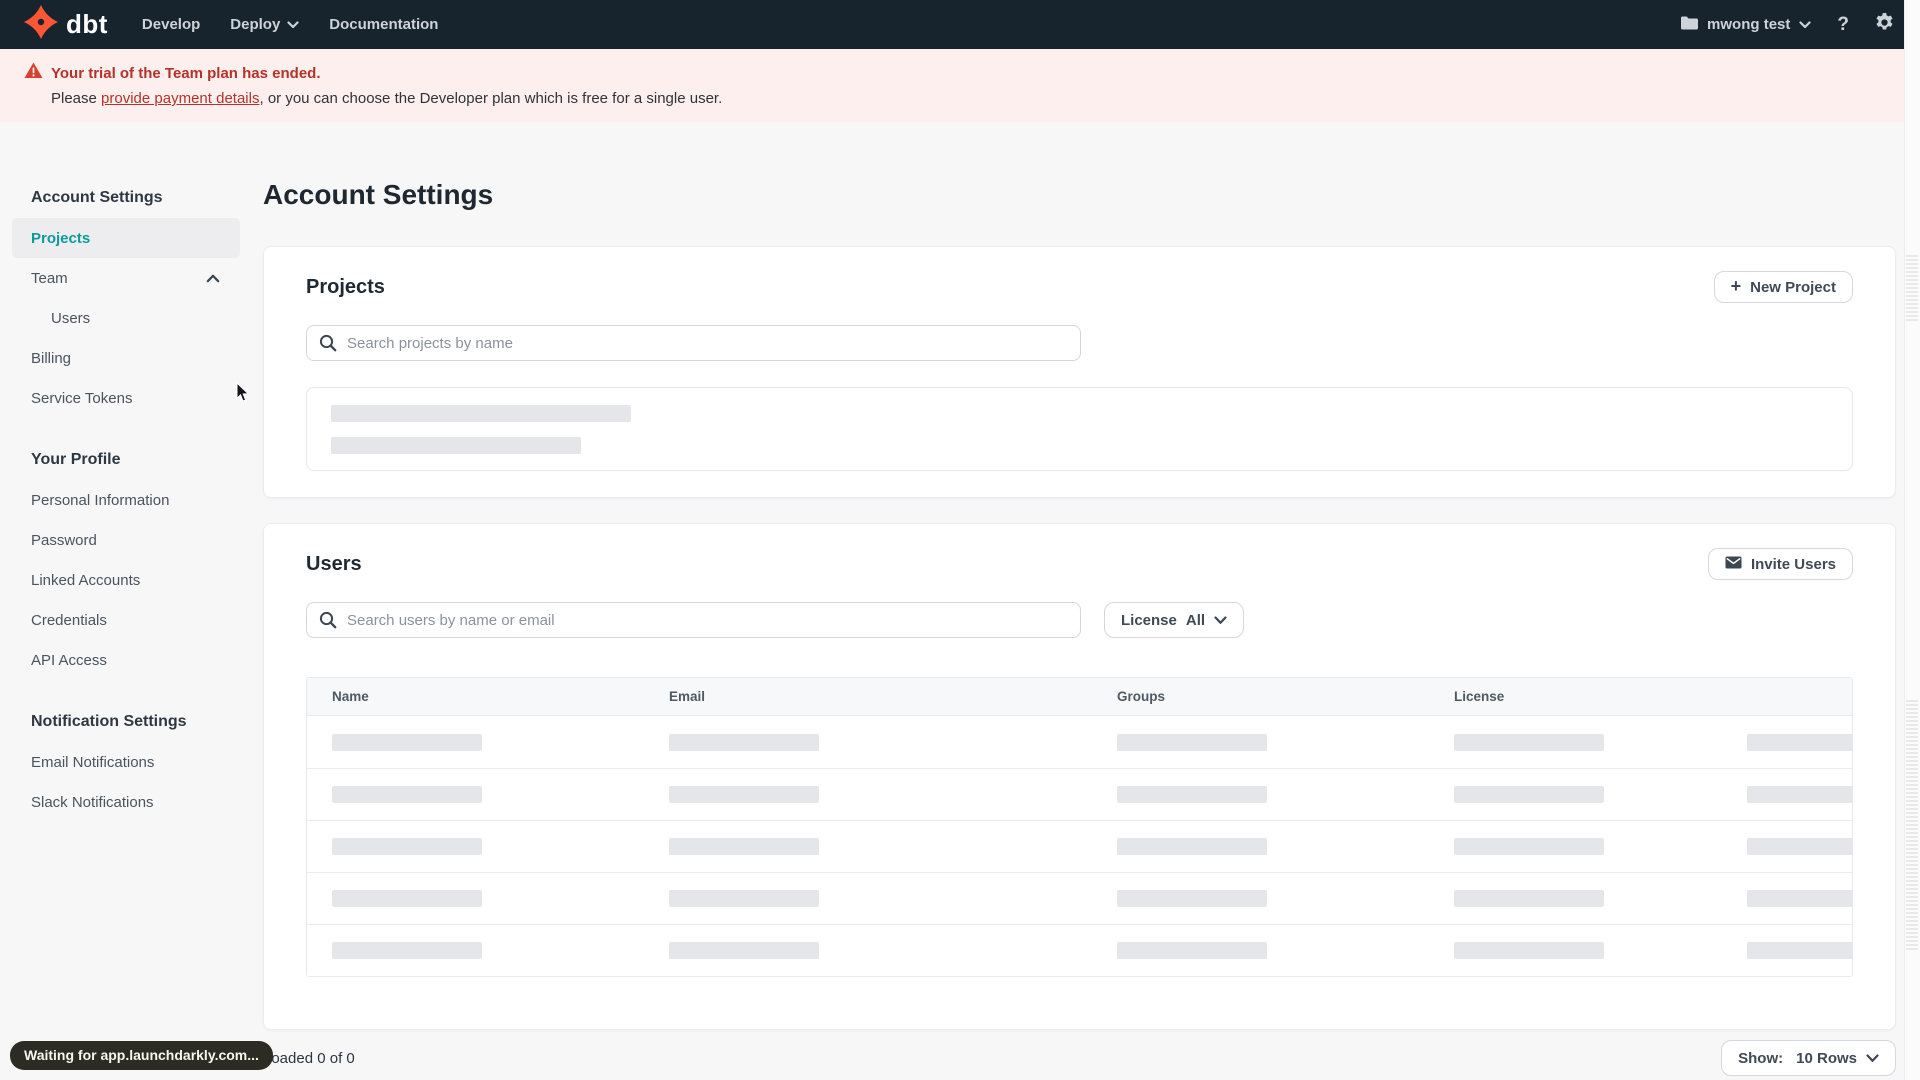  Describe the element at coordinates (345, 286) in the screenshot. I see `projects-card-title: Projects` at that location.